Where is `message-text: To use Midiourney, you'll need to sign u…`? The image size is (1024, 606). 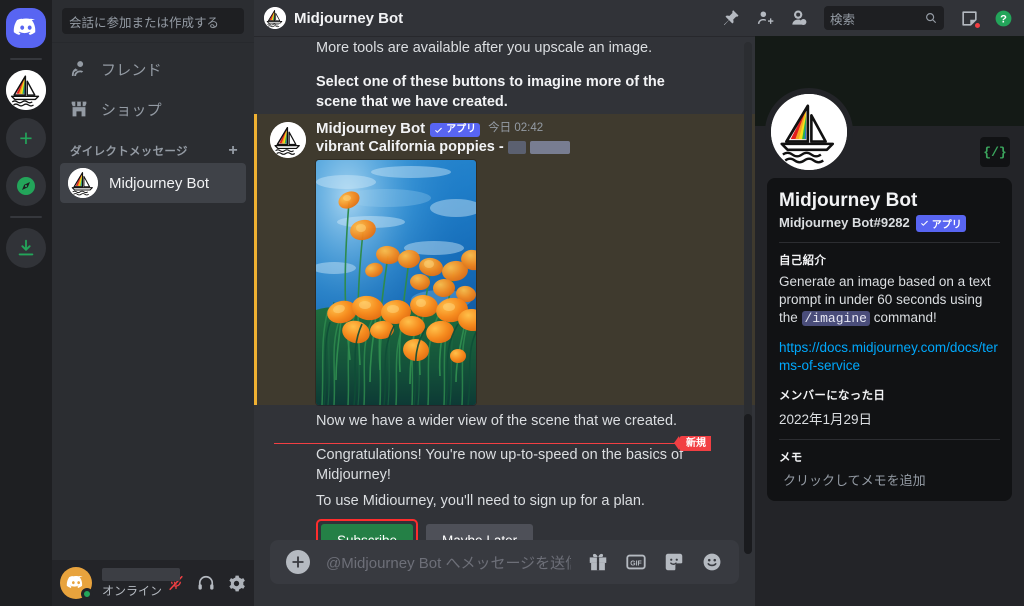
message-text: To use Midiourney, you'll need to sign u… is located at coordinates (480, 501).